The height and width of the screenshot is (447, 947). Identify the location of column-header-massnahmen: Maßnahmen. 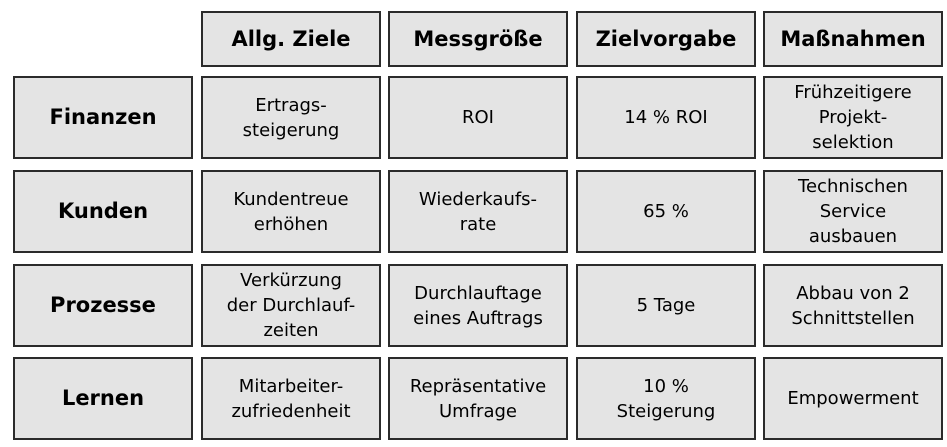
(853, 39).